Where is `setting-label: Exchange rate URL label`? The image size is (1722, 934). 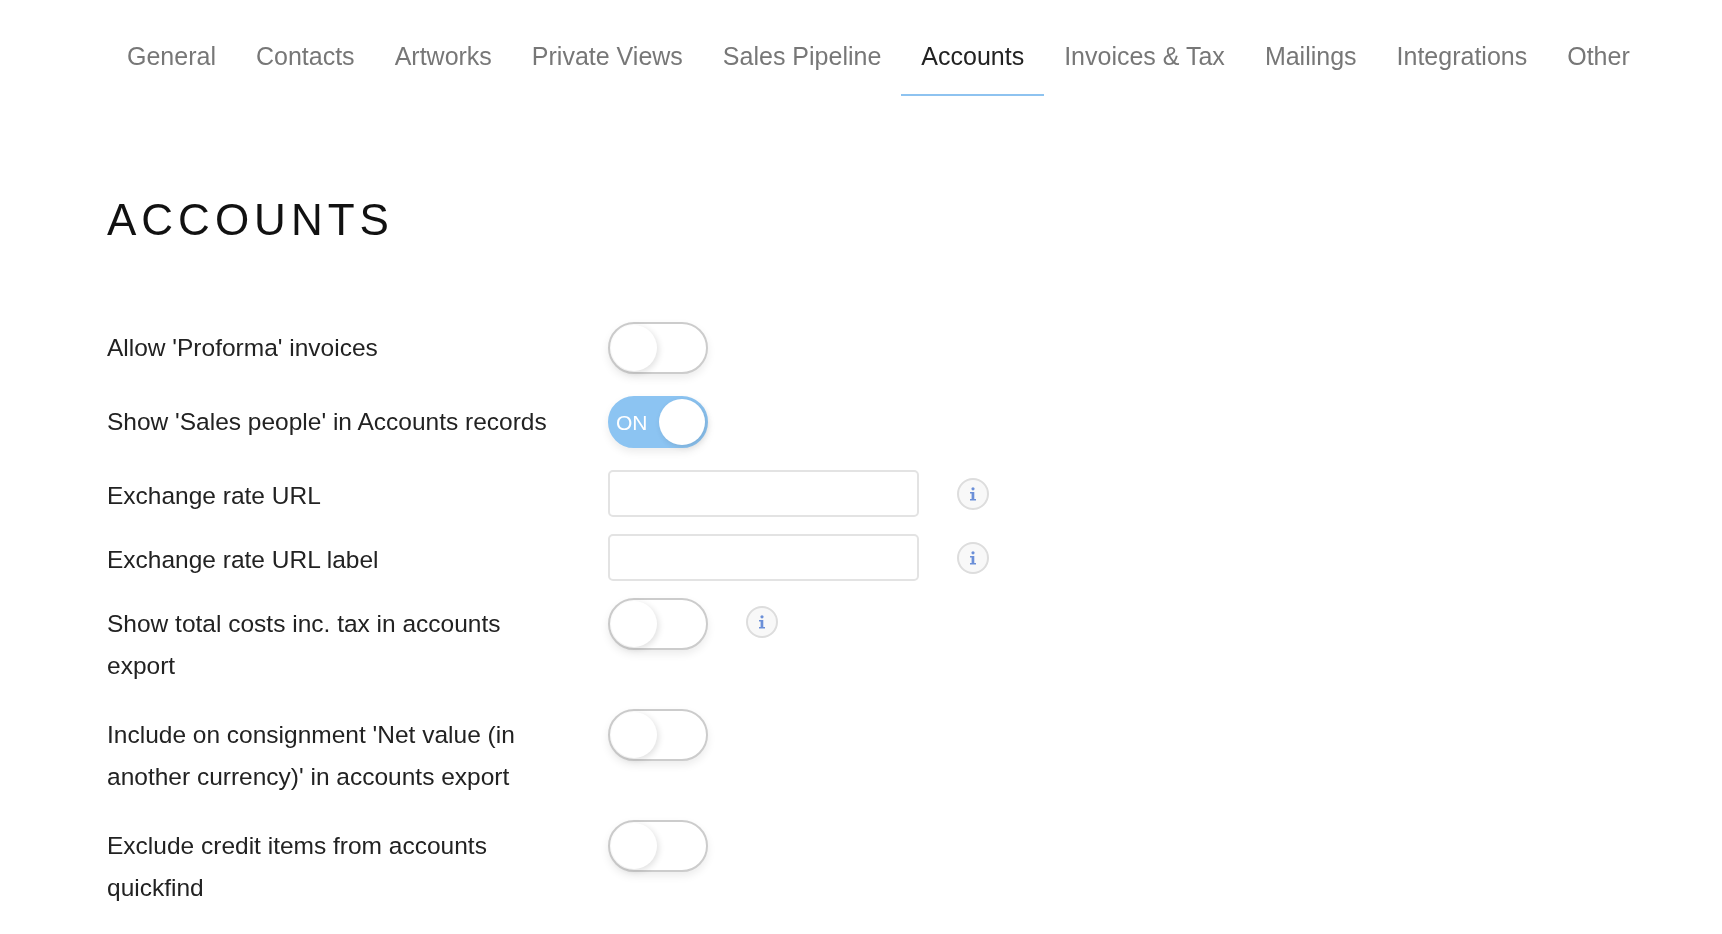
setting-label: Exchange rate URL label is located at coordinates (243, 560).